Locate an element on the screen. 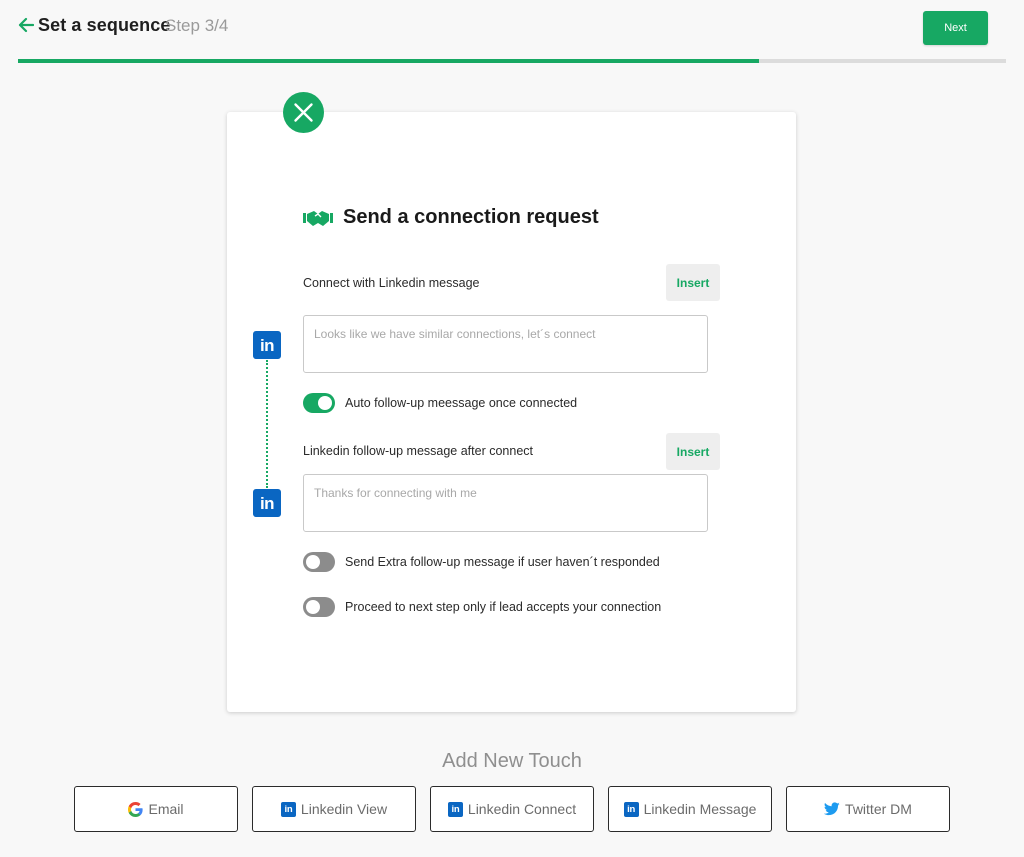 The height and width of the screenshot is (857, 1024). auto-followup-label: Auto follow-up meessage once connected is located at coordinates (461, 403).